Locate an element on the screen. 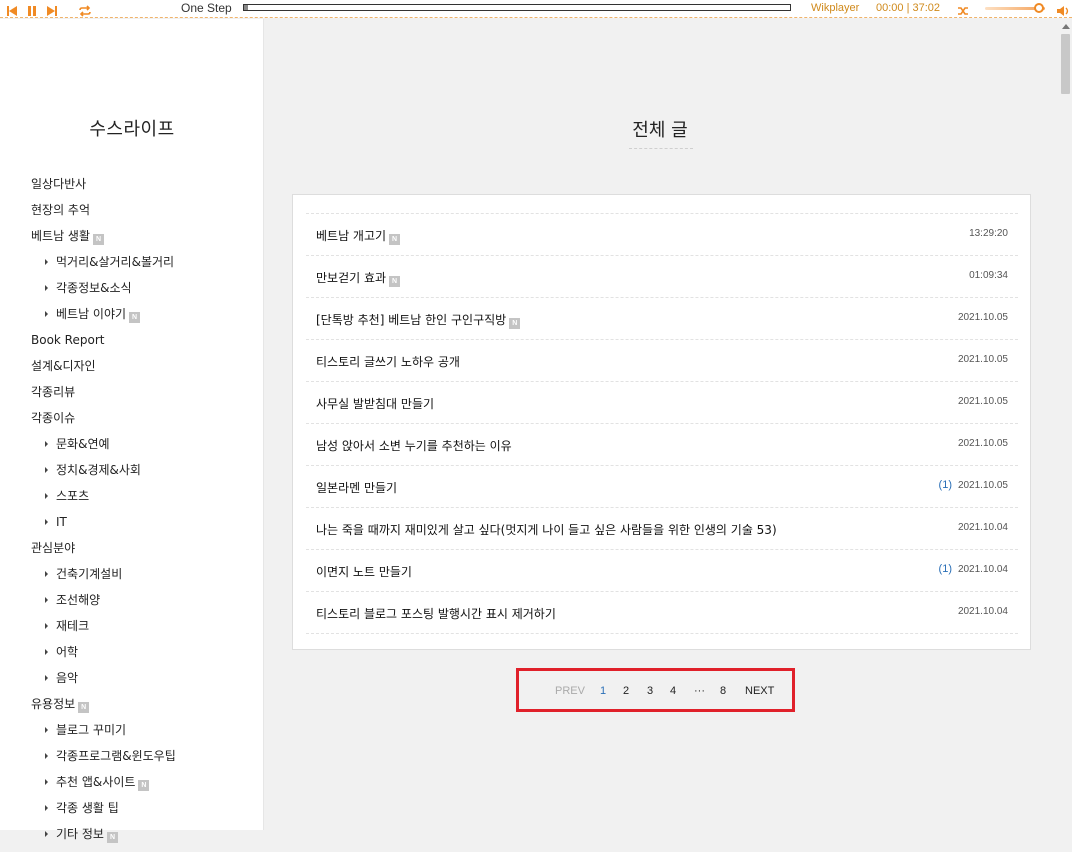  post-title-text: 티스토리 블로그 포스팅 발행시간 표시 제거하기 is located at coordinates (436, 614).